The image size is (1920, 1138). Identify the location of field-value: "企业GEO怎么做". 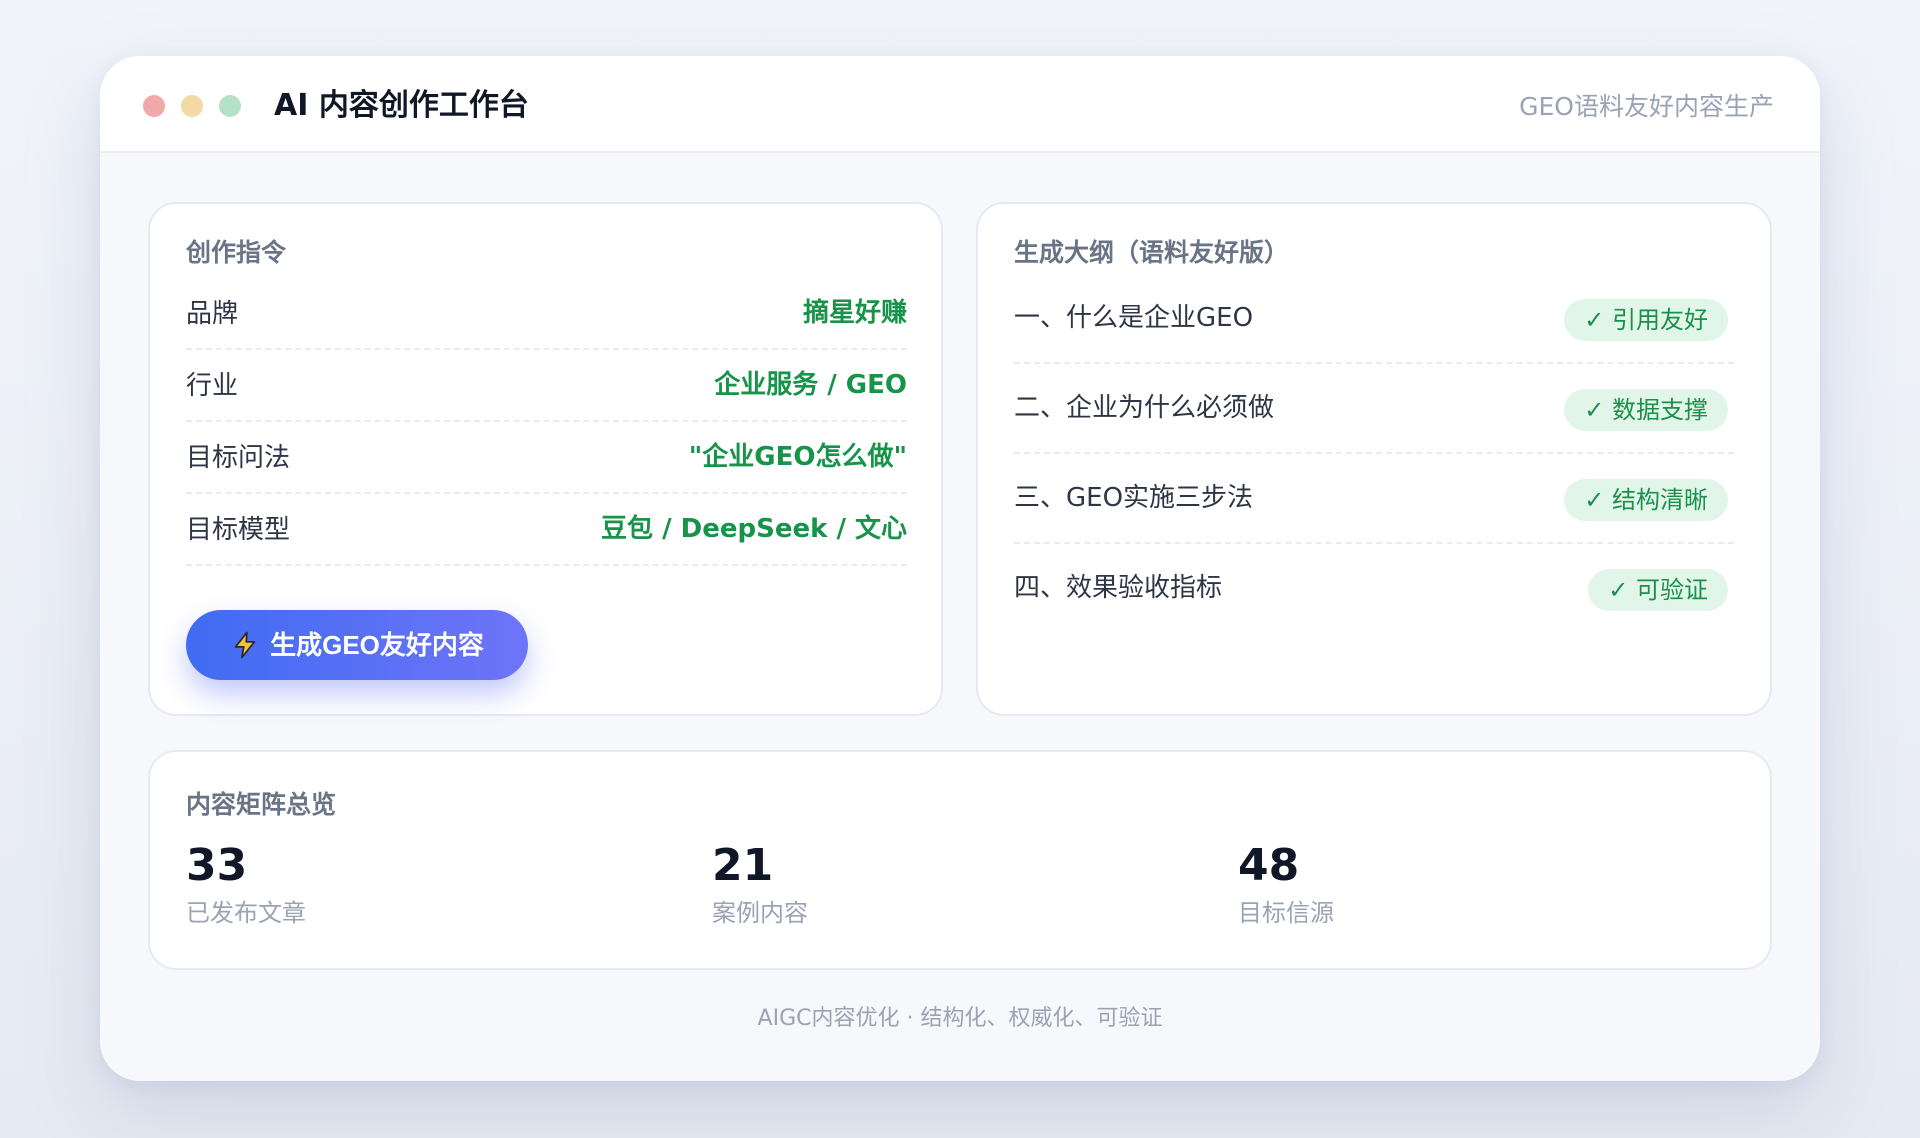
(797, 457).